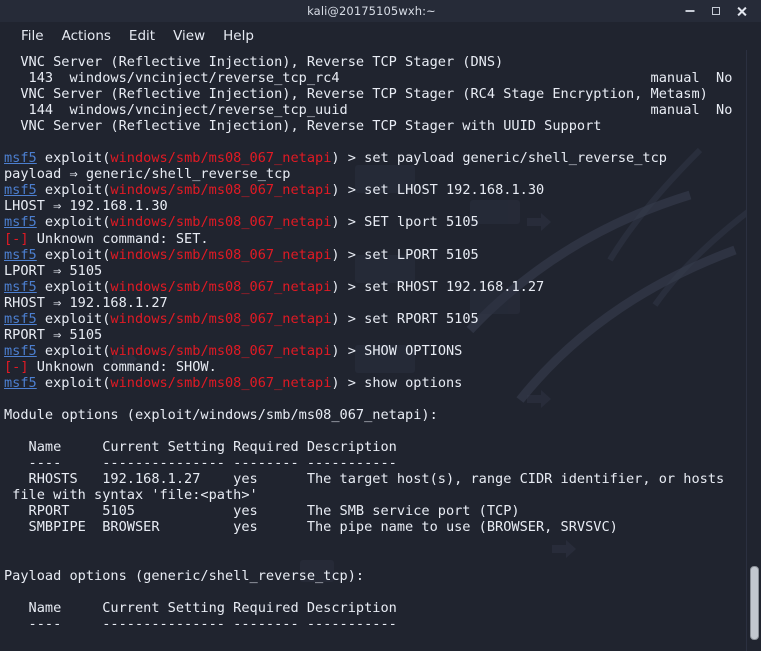  Describe the element at coordinates (147, 174) in the screenshot. I see `output-text: payload ⇒ generic/shell_reverse_tcp` at that location.